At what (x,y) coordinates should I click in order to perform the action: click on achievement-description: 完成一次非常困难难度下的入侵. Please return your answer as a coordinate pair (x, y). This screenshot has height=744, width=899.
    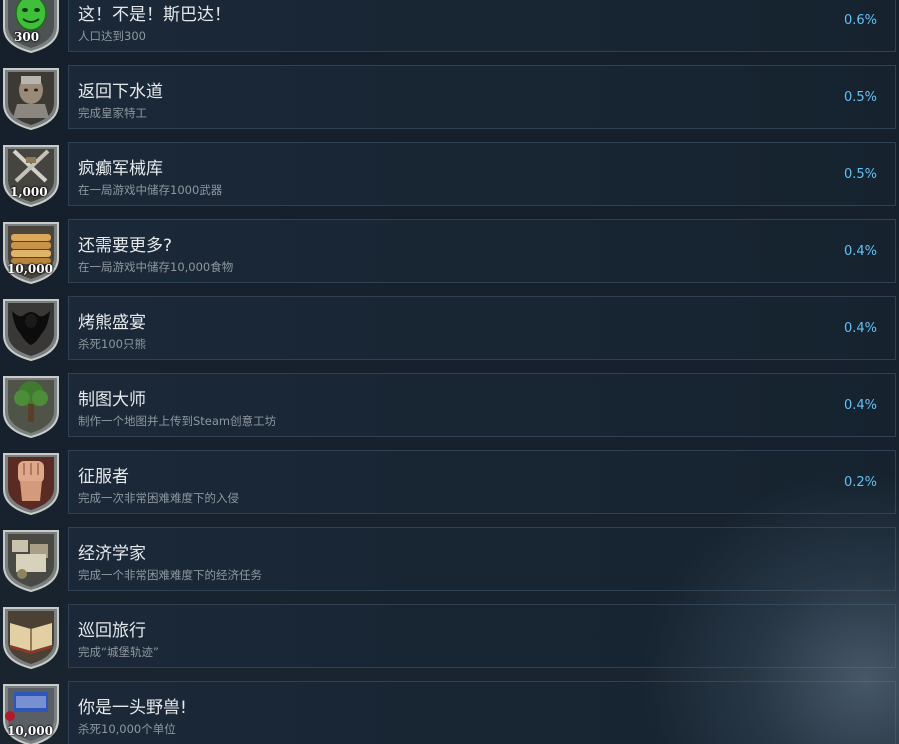
    Looking at the image, I should click on (158, 498).